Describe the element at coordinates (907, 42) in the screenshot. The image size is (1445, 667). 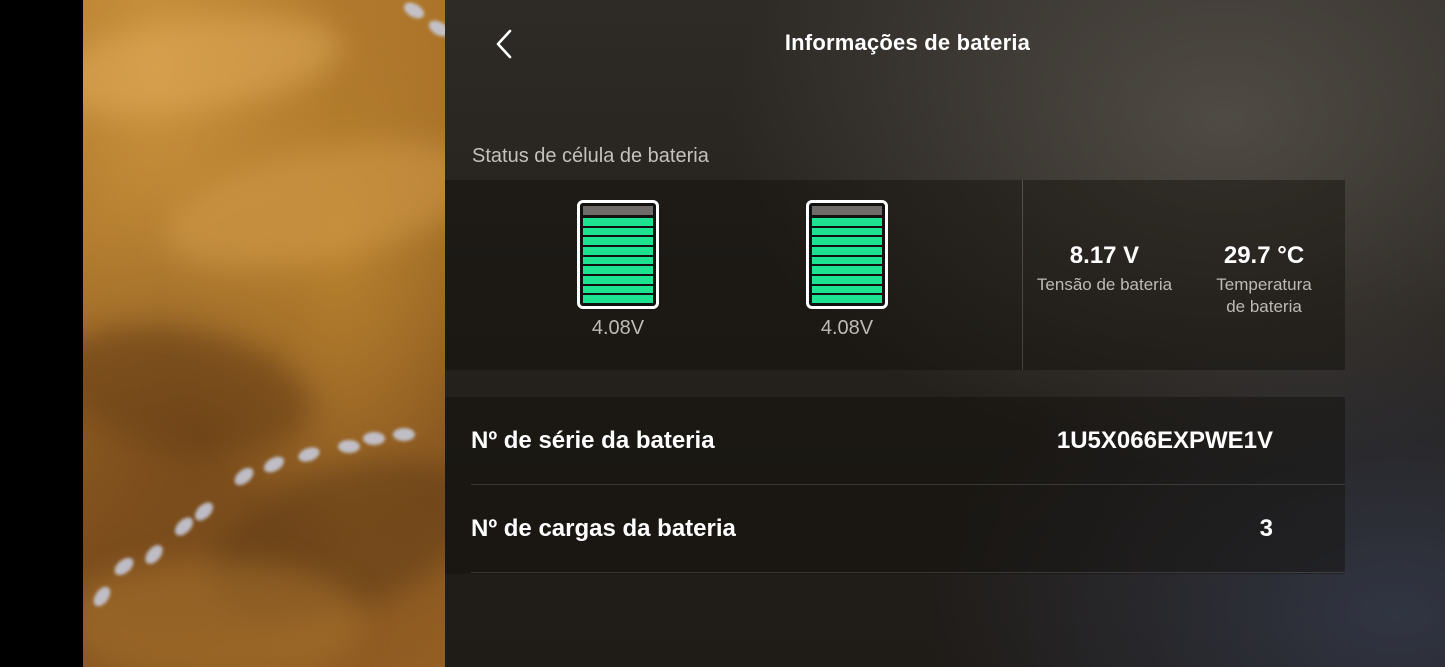
I see `page-title: Informações de bateria` at that location.